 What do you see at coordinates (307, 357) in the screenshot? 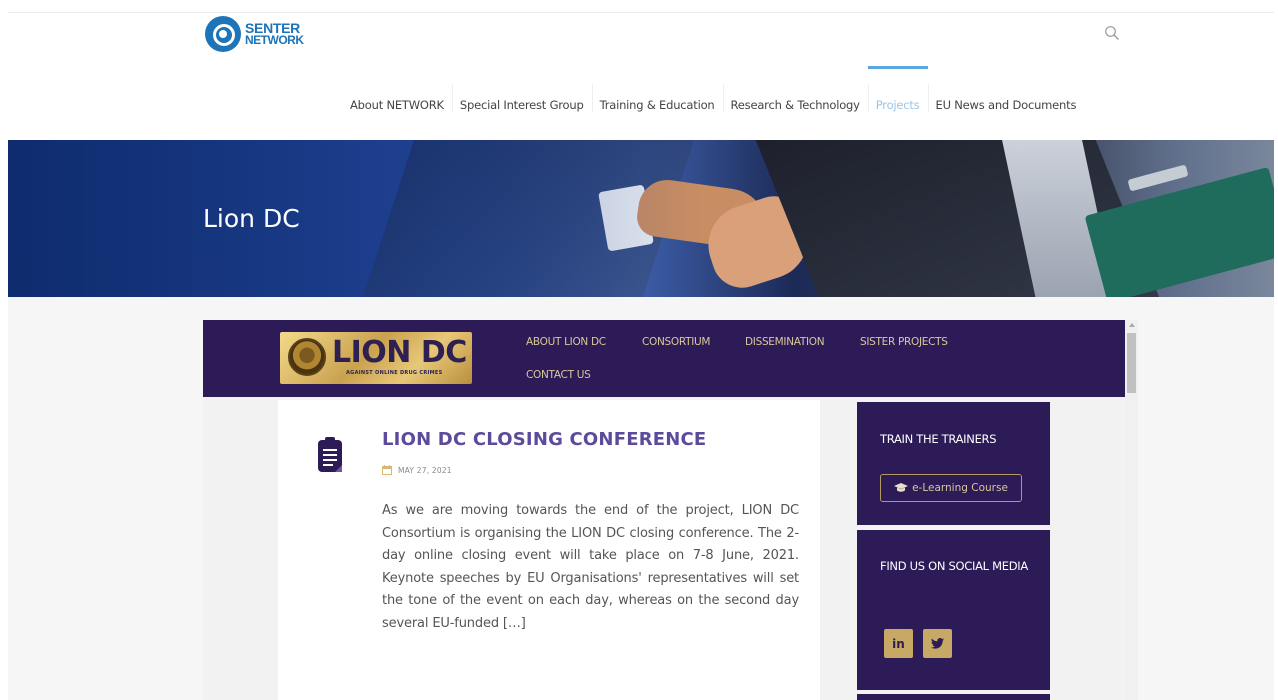
I see `lion-emblem-icon` at bounding box center [307, 357].